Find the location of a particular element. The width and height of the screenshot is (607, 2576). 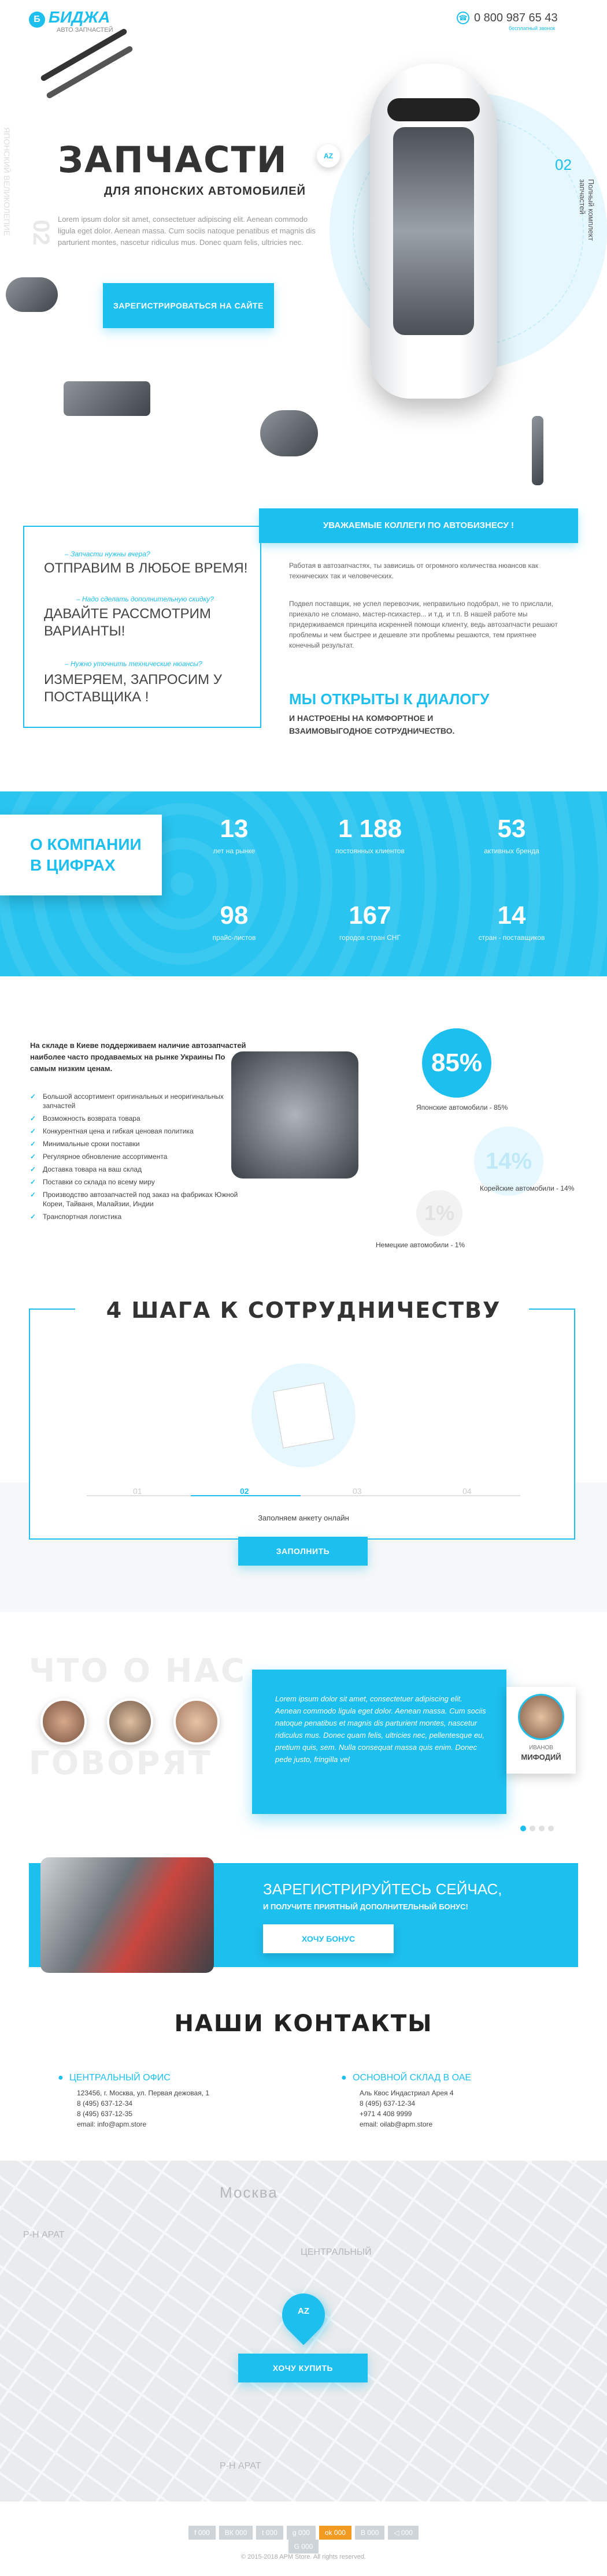

office-address: 123456, г. Москва, ул. Первая дежовая, 1 is located at coordinates (143, 2093).